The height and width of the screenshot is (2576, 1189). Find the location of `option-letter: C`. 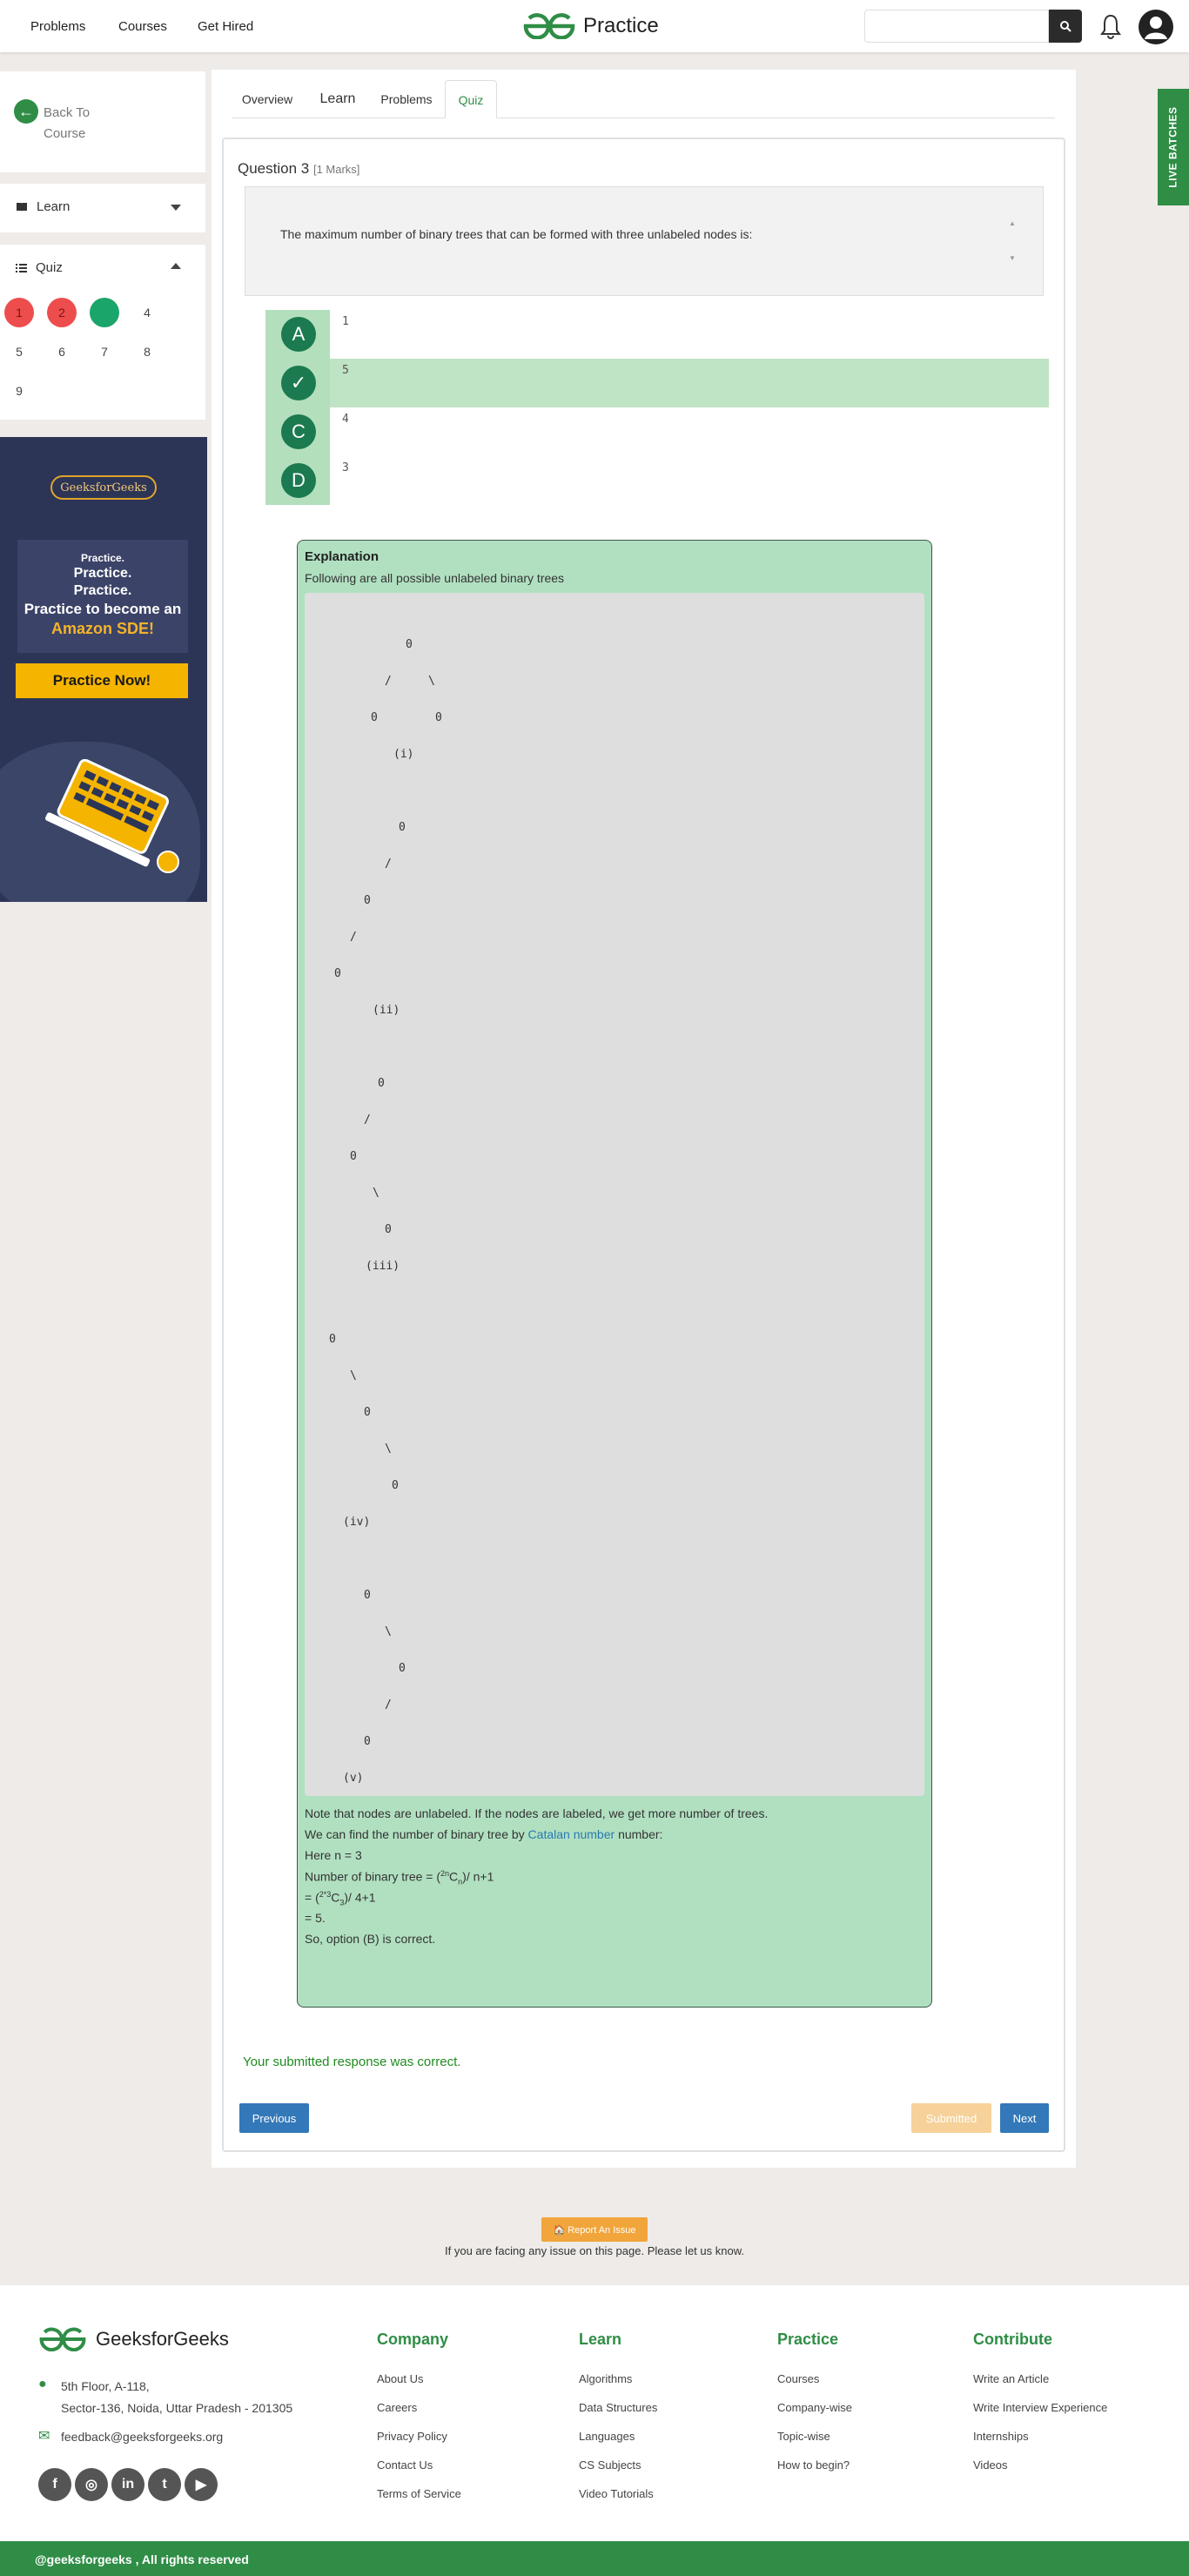

option-letter: C is located at coordinates (298, 431).